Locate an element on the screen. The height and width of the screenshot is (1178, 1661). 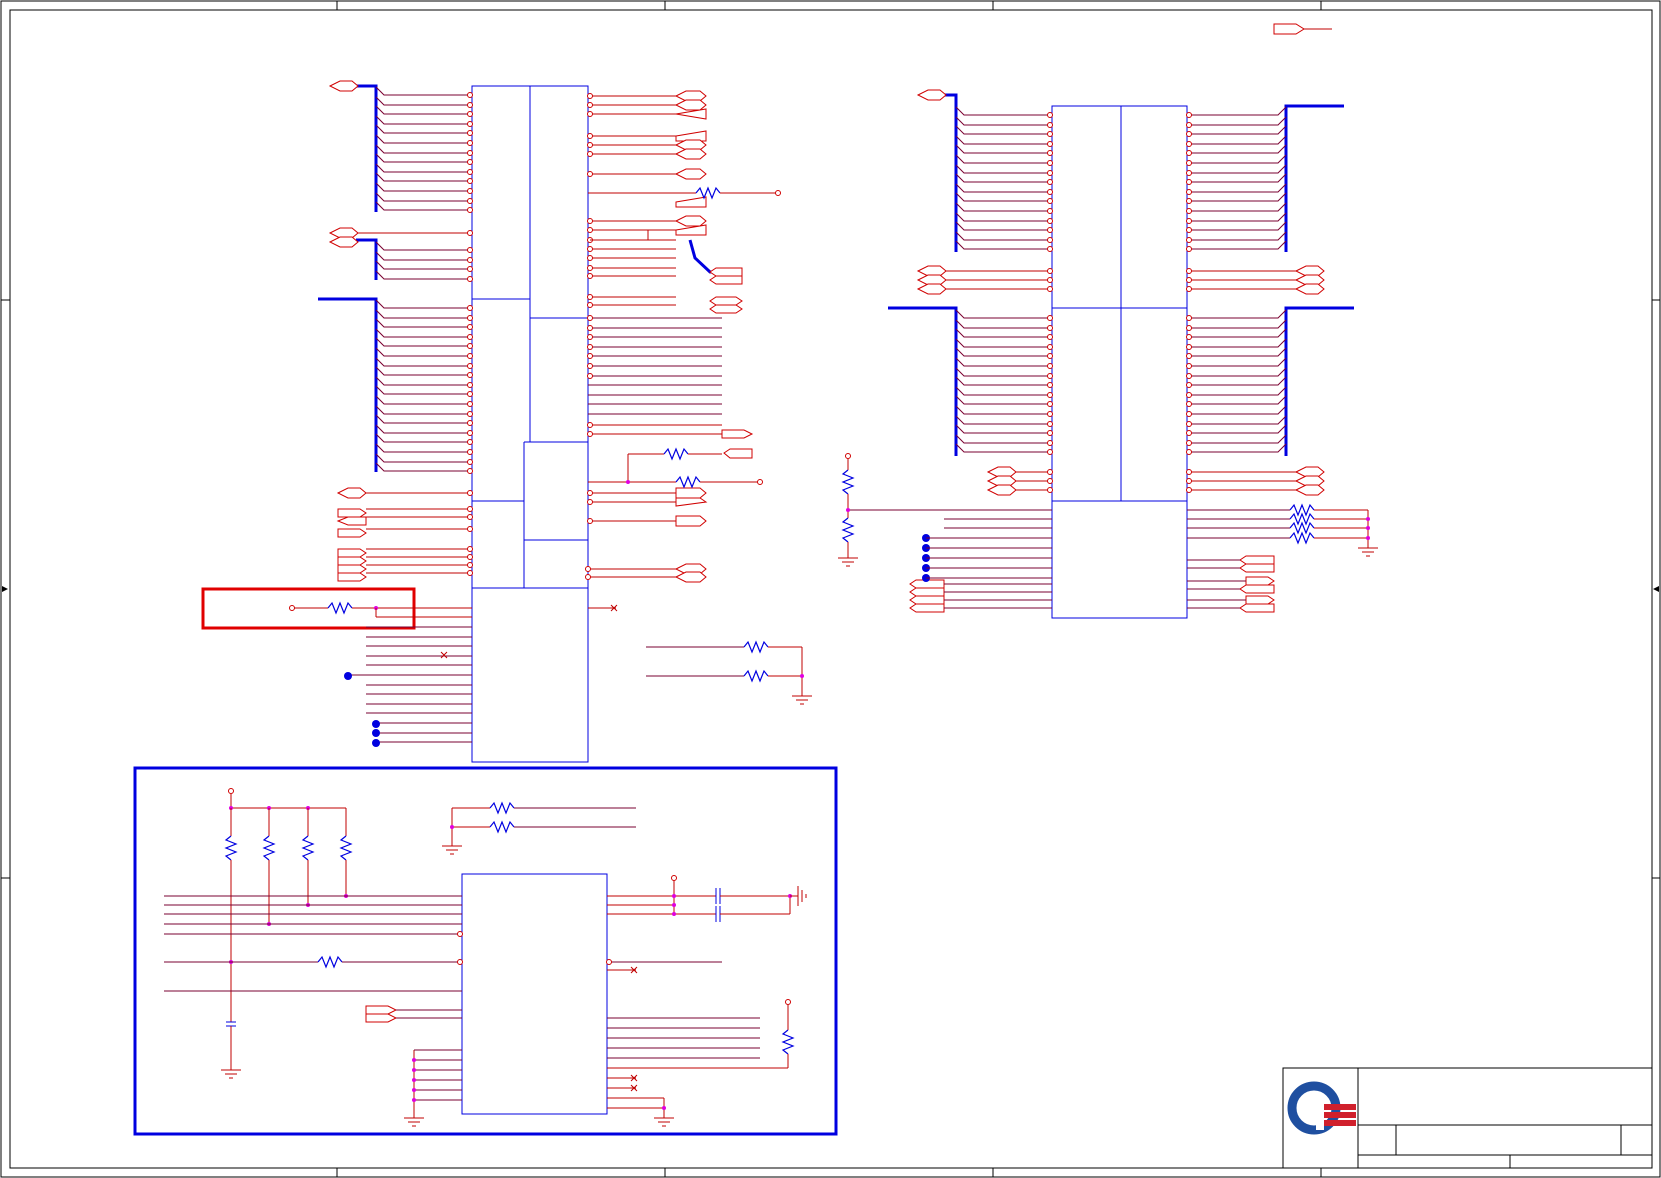
lower-left-pins is located at coordinates (410, 684).